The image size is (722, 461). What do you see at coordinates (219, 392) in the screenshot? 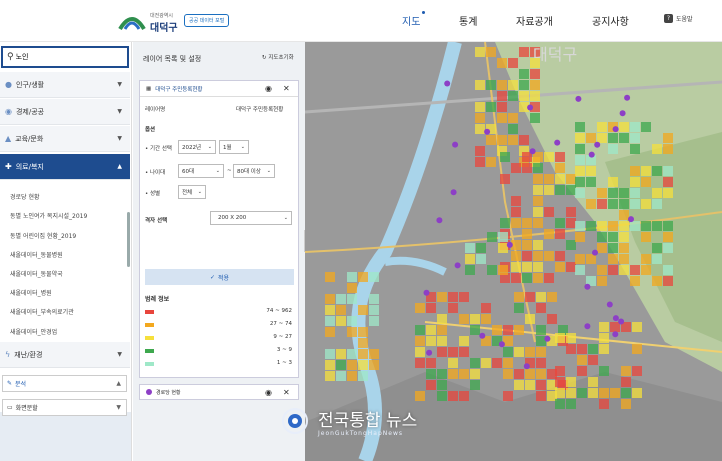
I see `layer-card-senior-center: 경로당 현황 ◉ ✕` at bounding box center [219, 392].